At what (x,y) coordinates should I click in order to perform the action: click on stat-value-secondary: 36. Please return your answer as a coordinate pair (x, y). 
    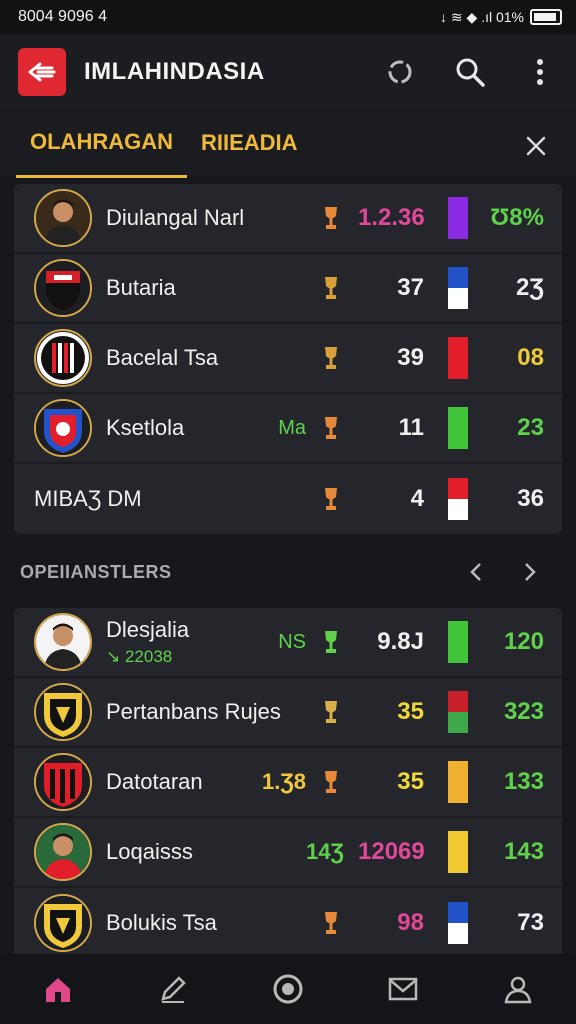
    Looking at the image, I should click on (530, 498).